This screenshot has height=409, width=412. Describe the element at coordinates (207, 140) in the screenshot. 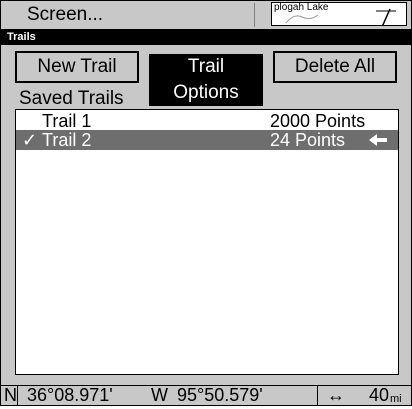

I see `trail-row-2: ✓ Trail 2 24 Points` at that location.